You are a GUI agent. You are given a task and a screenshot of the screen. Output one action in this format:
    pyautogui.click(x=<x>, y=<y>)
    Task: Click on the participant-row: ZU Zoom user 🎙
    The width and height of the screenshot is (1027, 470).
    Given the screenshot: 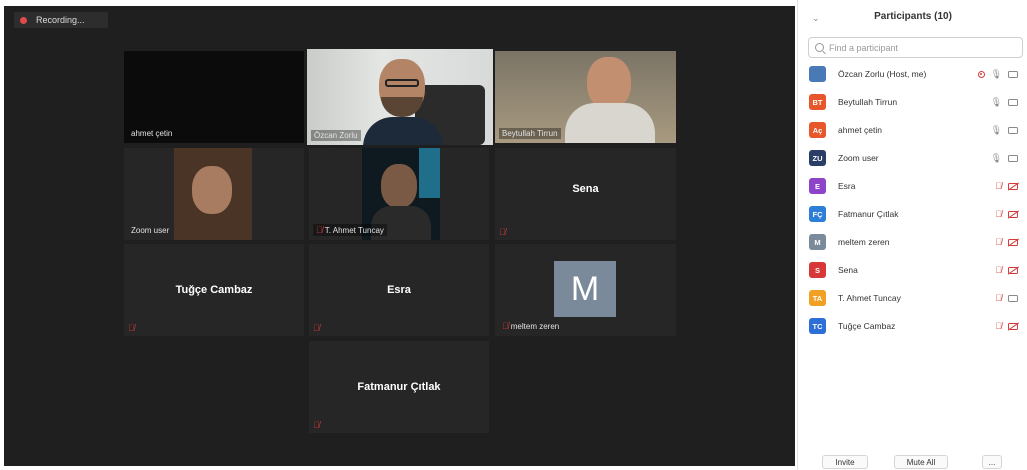 What is the action you would take?
    pyautogui.click(x=912, y=158)
    